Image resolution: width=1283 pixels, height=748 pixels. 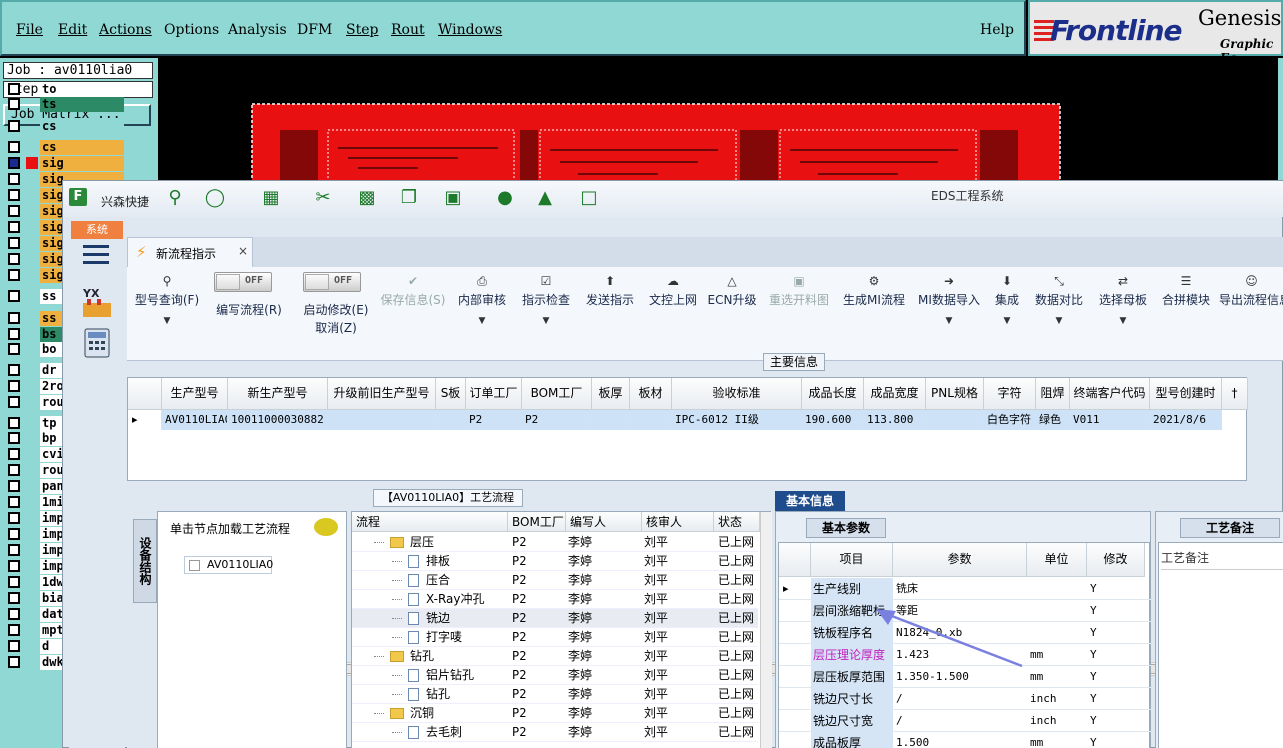 What do you see at coordinates (1123, 297) in the screenshot?
I see `select-mother-board-button: ⇄ 选择母板 ▼` at bounding box center [1123, 297].